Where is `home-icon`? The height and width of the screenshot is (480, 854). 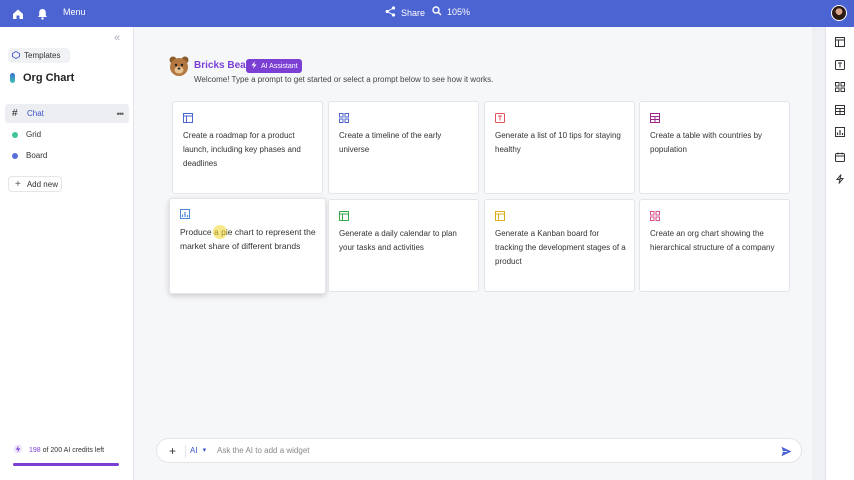
home-icon is located at coordinates (17, 13).